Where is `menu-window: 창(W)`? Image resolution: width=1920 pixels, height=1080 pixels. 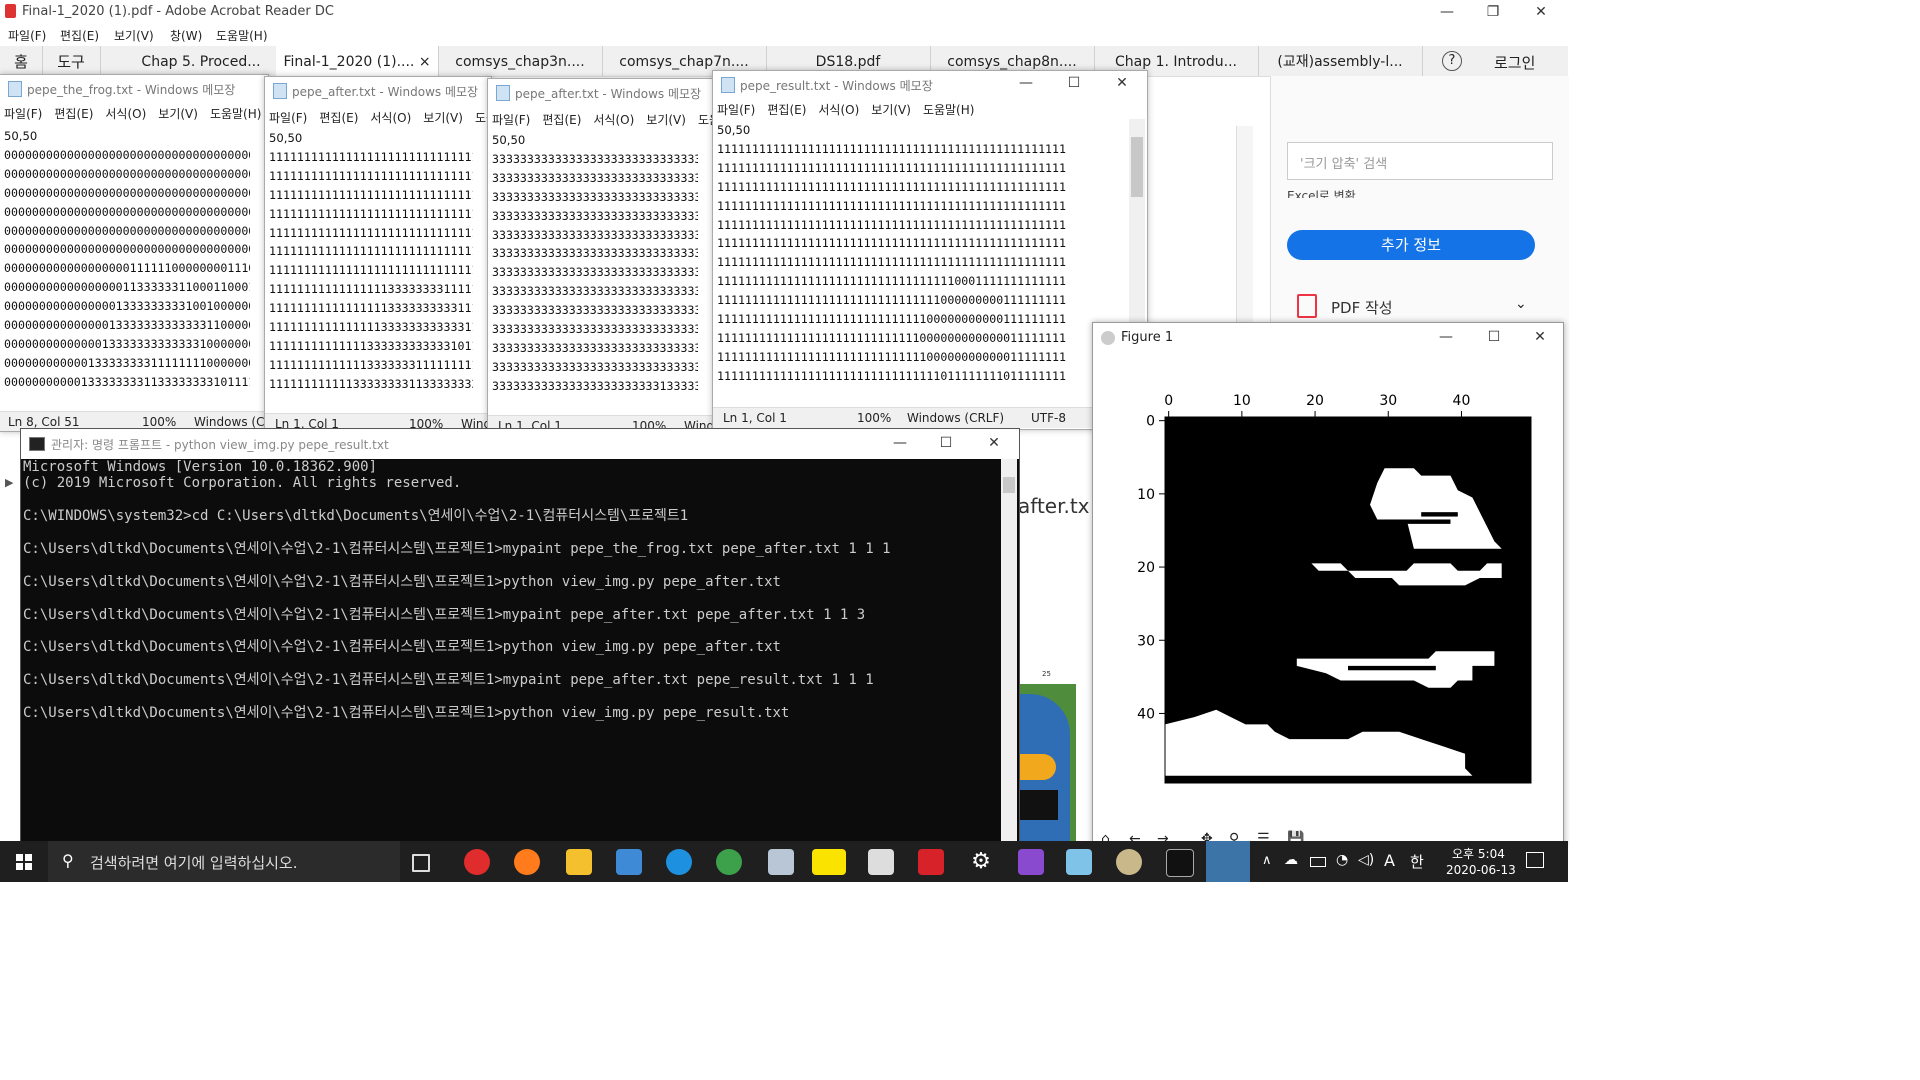 menu-window: 창(W) is located at coordinates (186, 35).